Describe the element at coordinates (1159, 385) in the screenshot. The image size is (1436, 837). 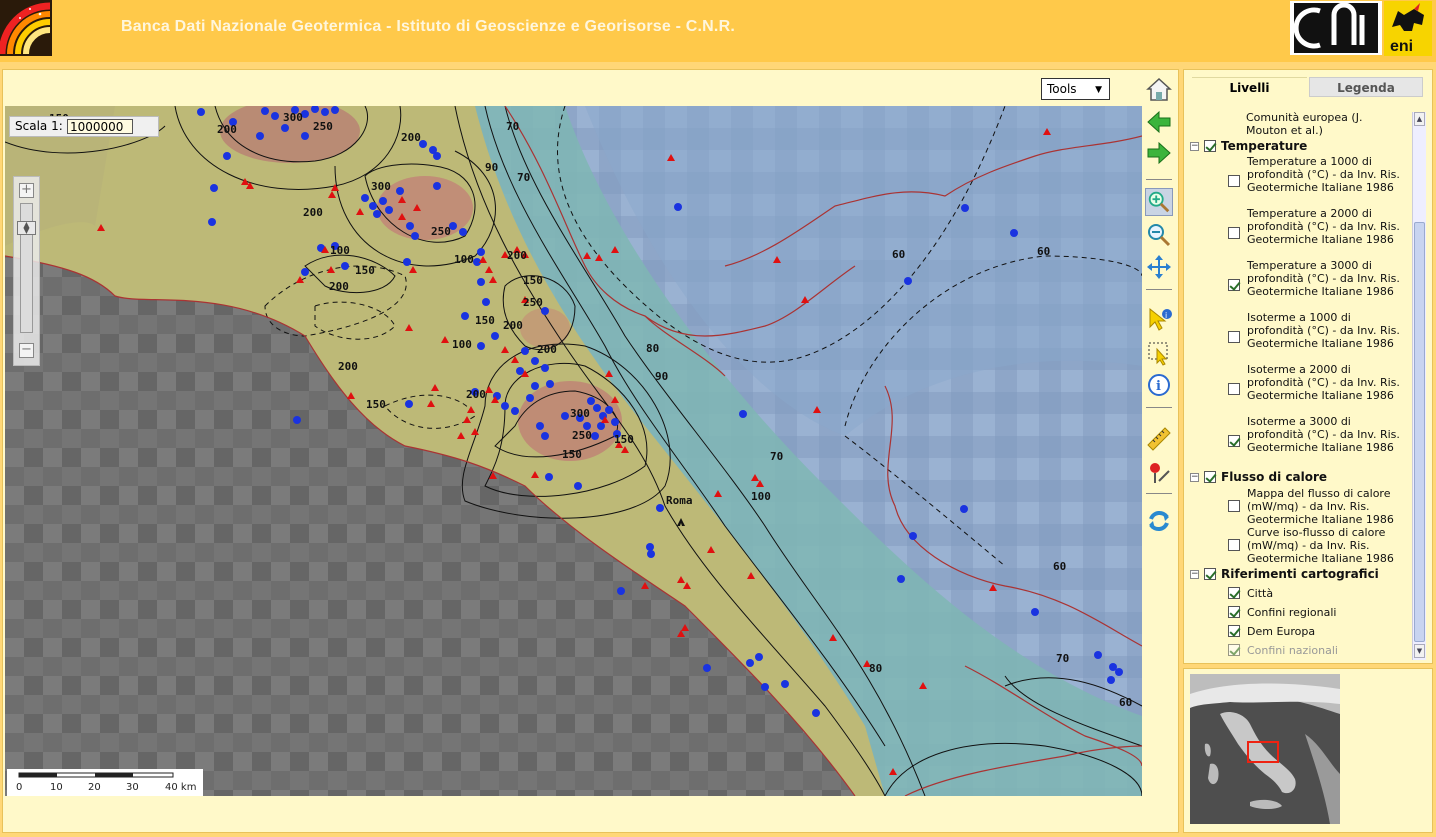
I see `info-icon: i` at that location.